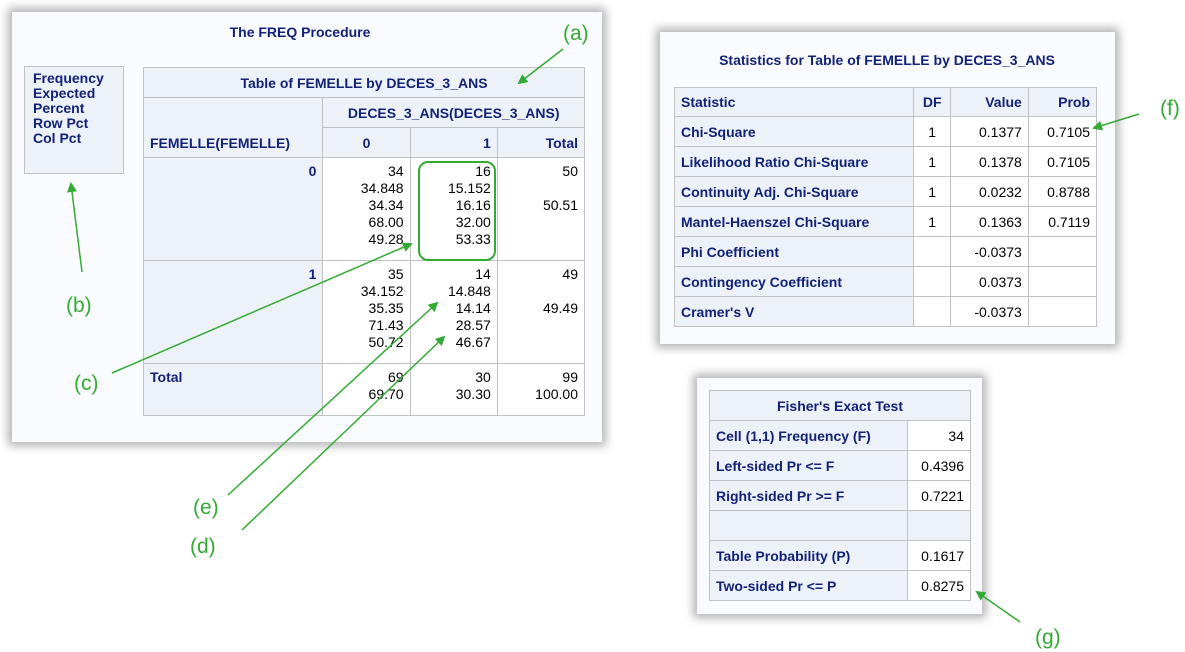 Image resolution: width=1185 pixels, height=652 pixels. I want to click on legend-col-pct: Col Pct, so click(57, 138).